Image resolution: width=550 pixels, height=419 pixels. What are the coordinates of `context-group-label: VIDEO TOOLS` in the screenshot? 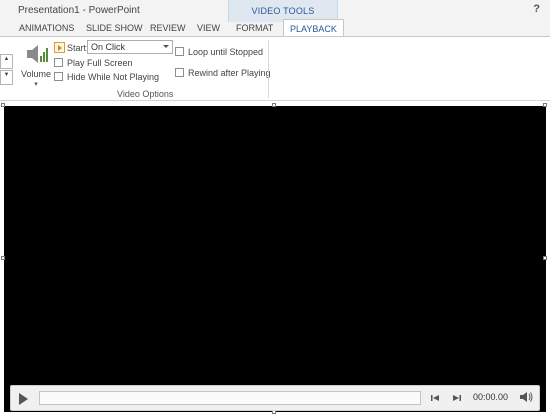 It's located at (283, 11).